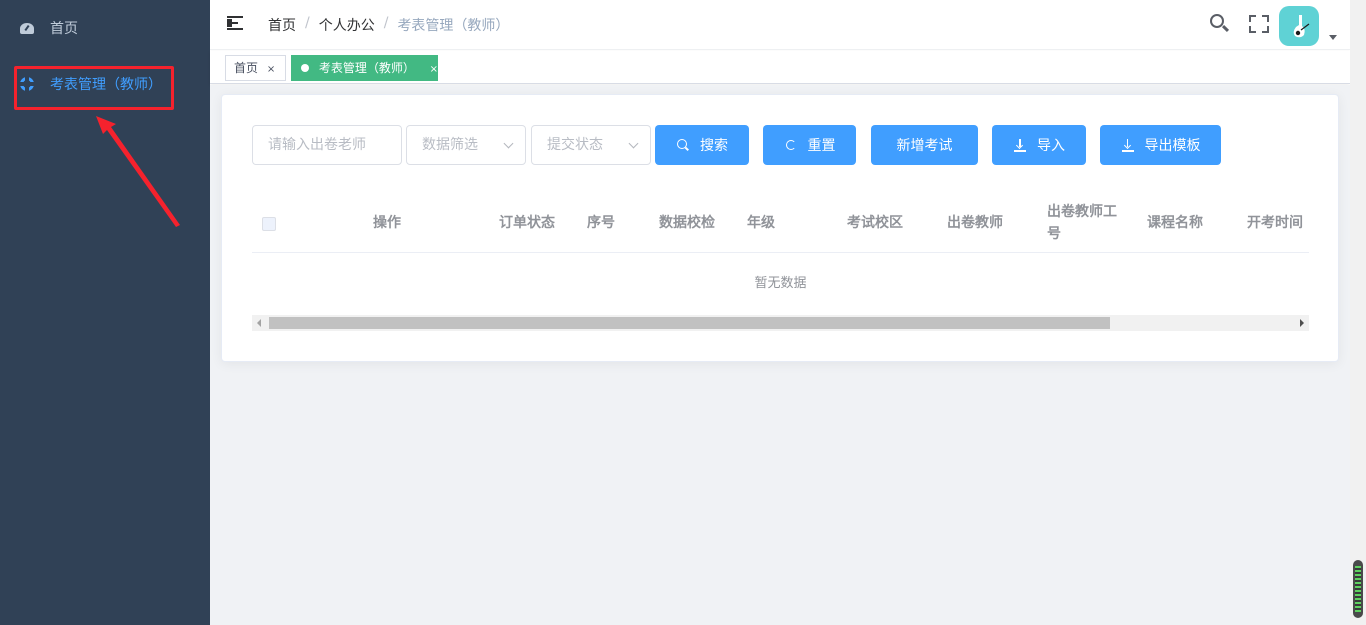 This screenshot has width=1366, height=625. I want to click on column-header: 出卷教师工号, so click(1082, 223).